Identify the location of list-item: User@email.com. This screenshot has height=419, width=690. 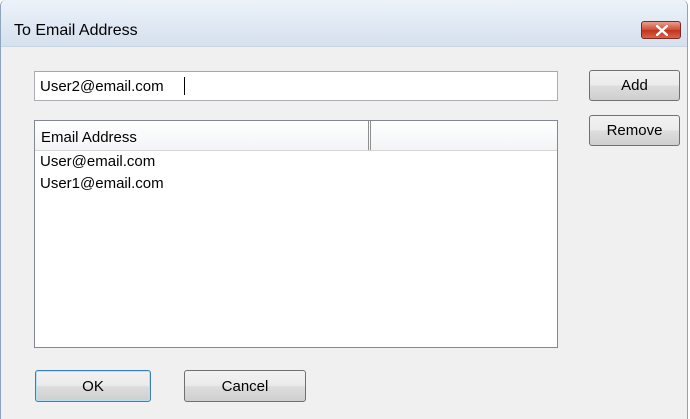
(296, 162).